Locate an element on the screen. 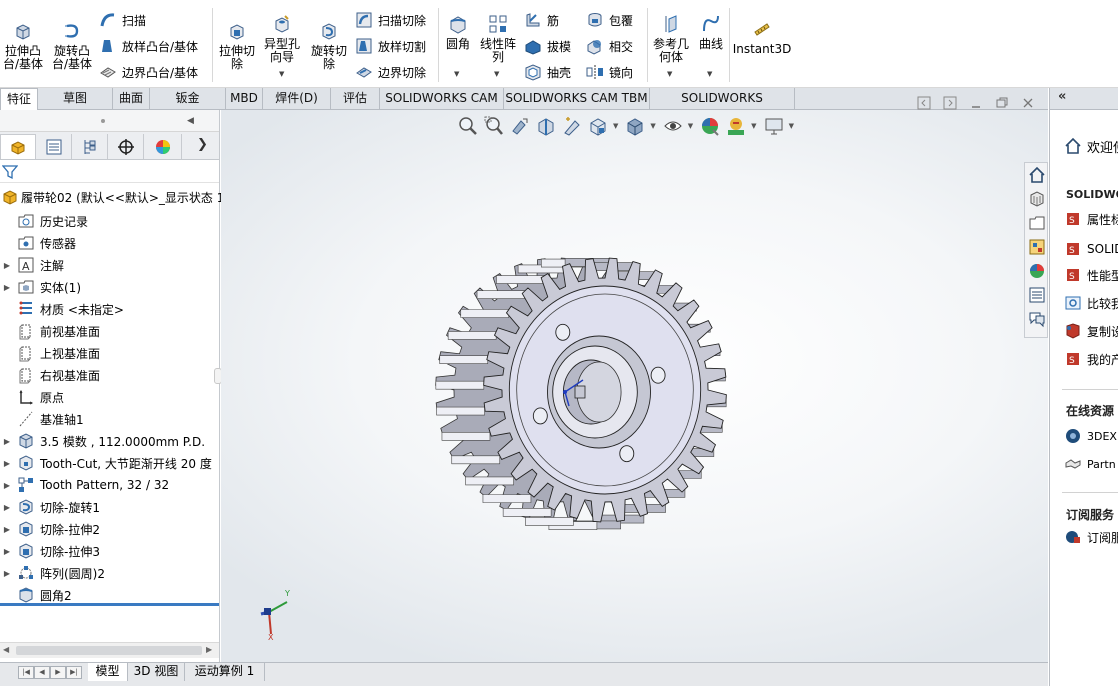  linear-pattern-dropdown-icon: ▼ is located at coordinates (496, 74).